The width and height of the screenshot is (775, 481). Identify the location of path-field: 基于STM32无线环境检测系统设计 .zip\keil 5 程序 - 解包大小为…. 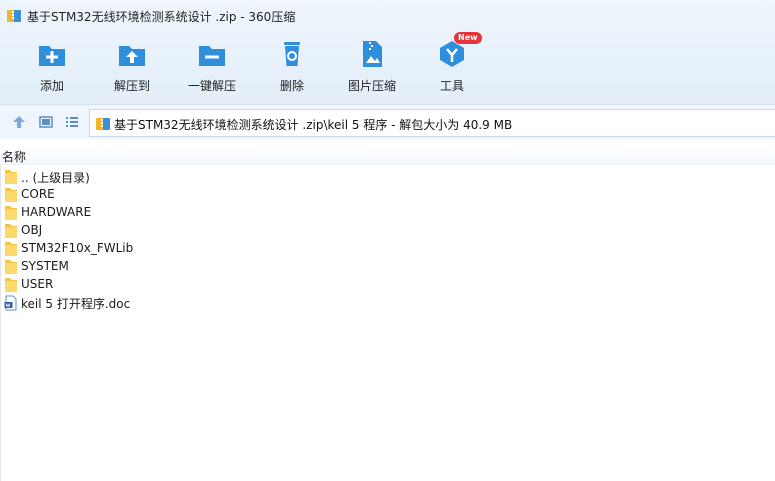
(432, 123).